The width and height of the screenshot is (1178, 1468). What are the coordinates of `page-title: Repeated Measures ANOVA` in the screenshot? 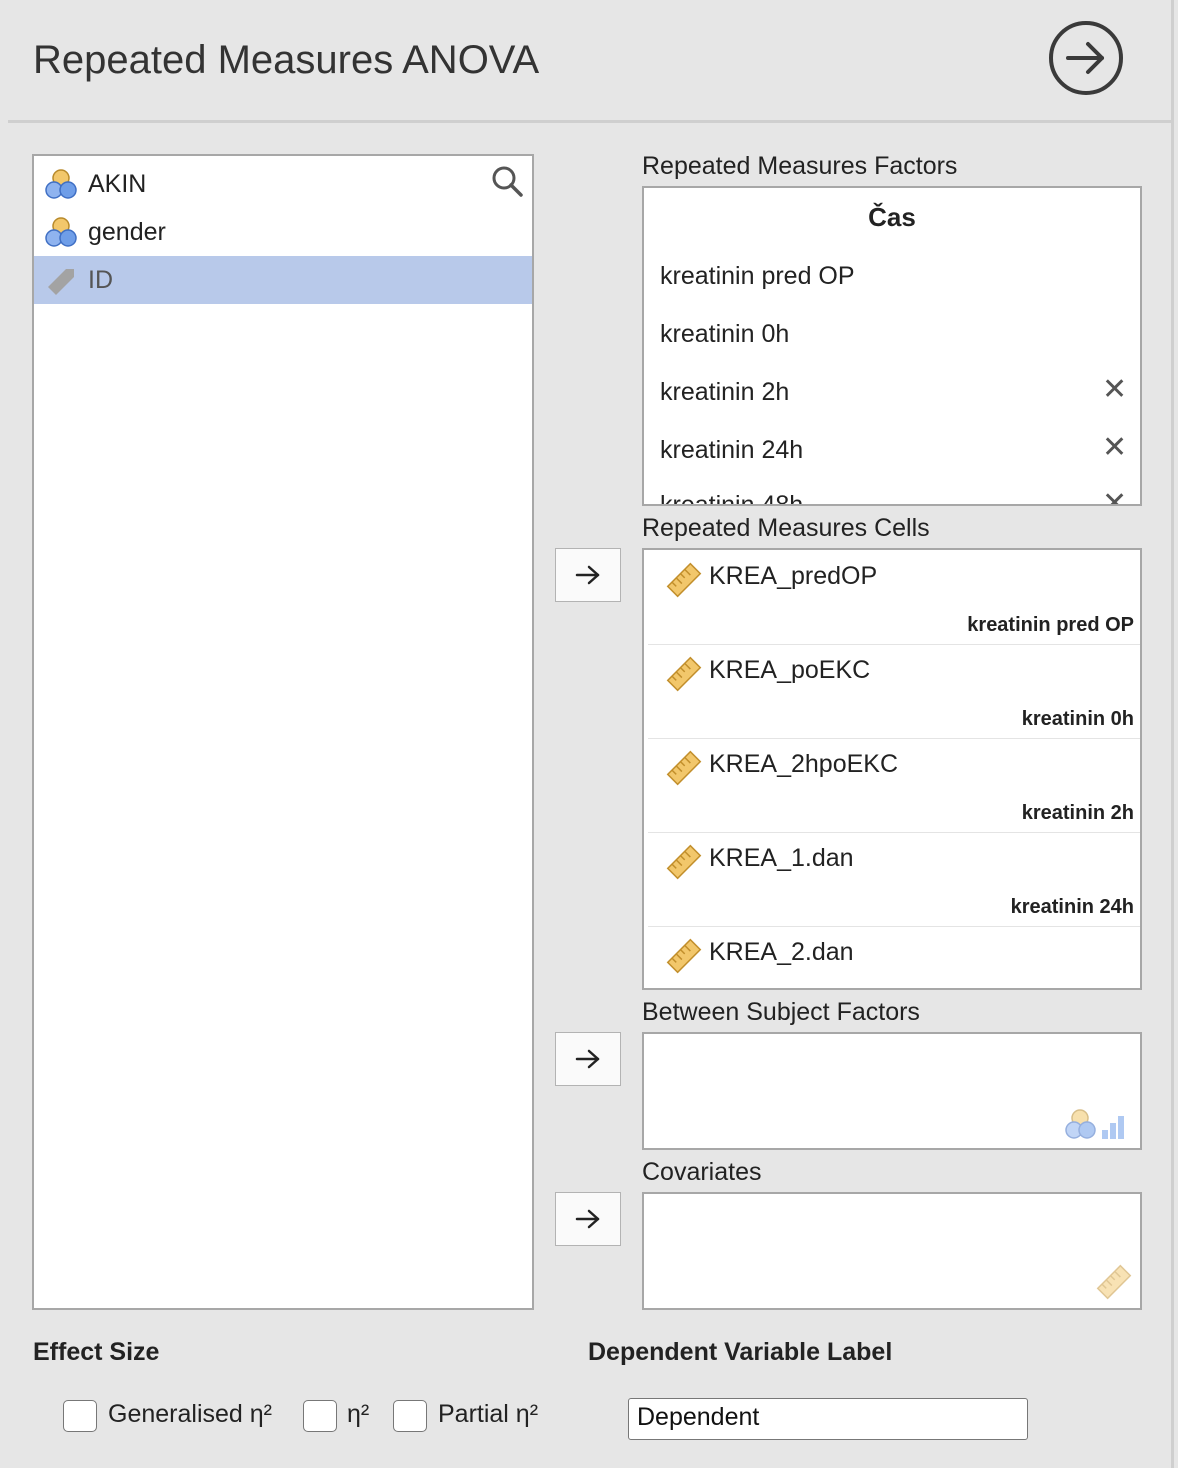 It's located at (286, 60).